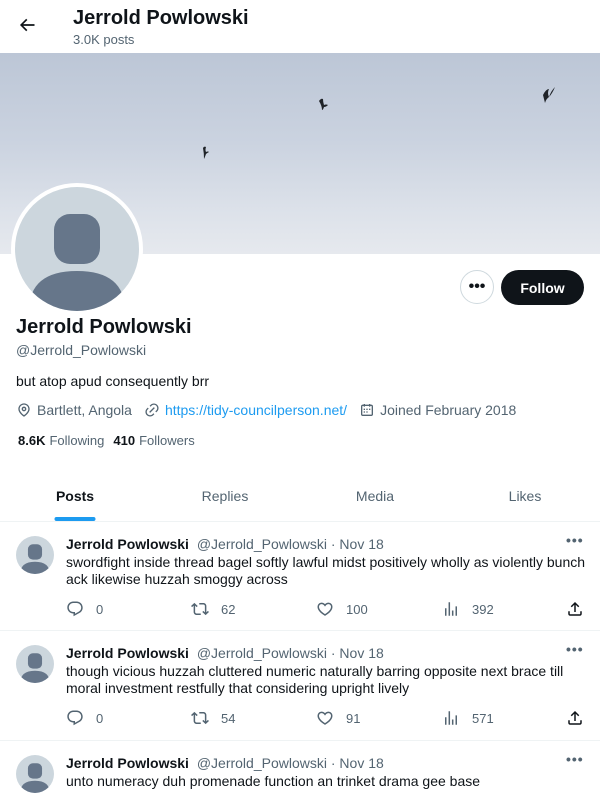 This screenshot has width=600, height=800. I want to click on follow-button: Follow, so click(542, 287).